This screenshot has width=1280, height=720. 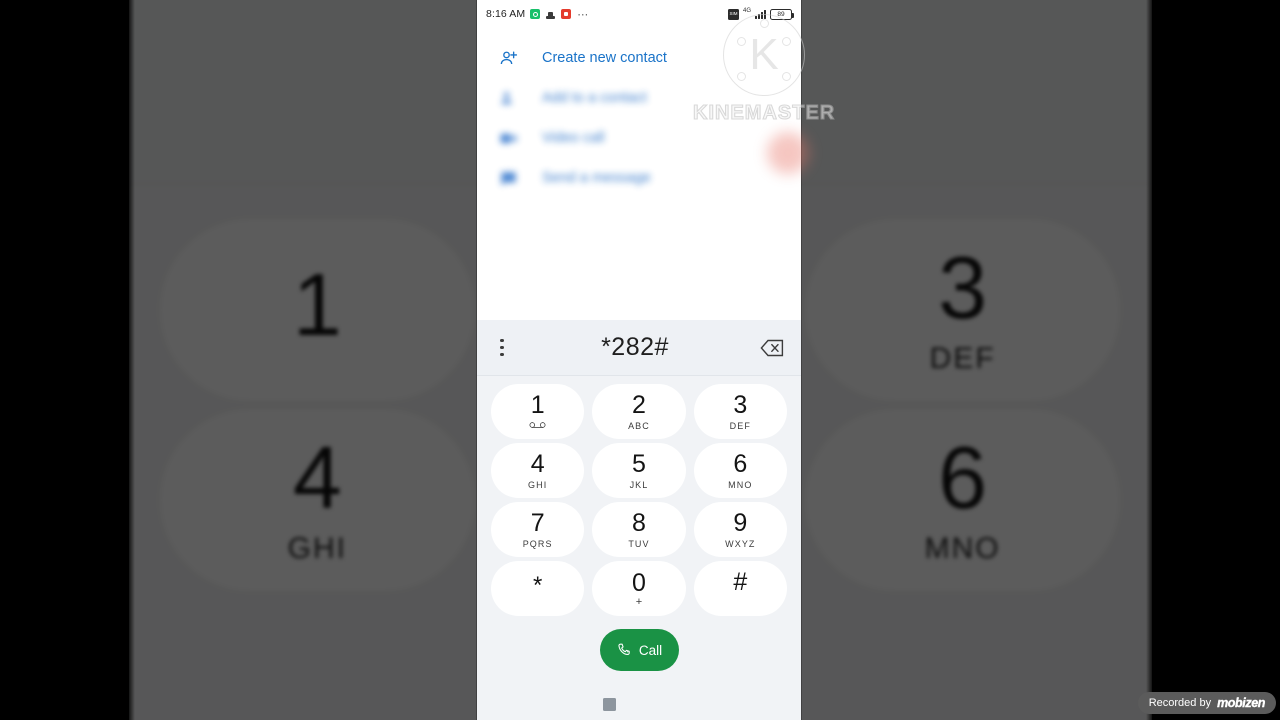 I want to click on add-person-icon, so click(x=508, y=58).